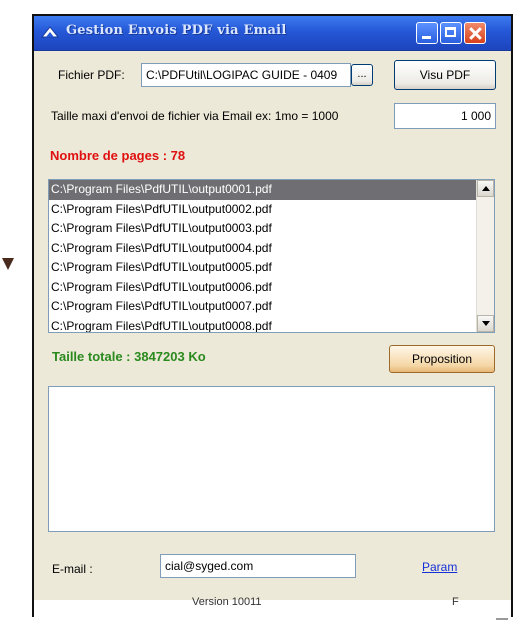 The image size is (530, 632). What do you see at coordinates (271, 249) in the screenshot?
I see `file-list-item: C:\Program Files\PdfUTIL\output0004.pdf` at bounding box center [271, 249].